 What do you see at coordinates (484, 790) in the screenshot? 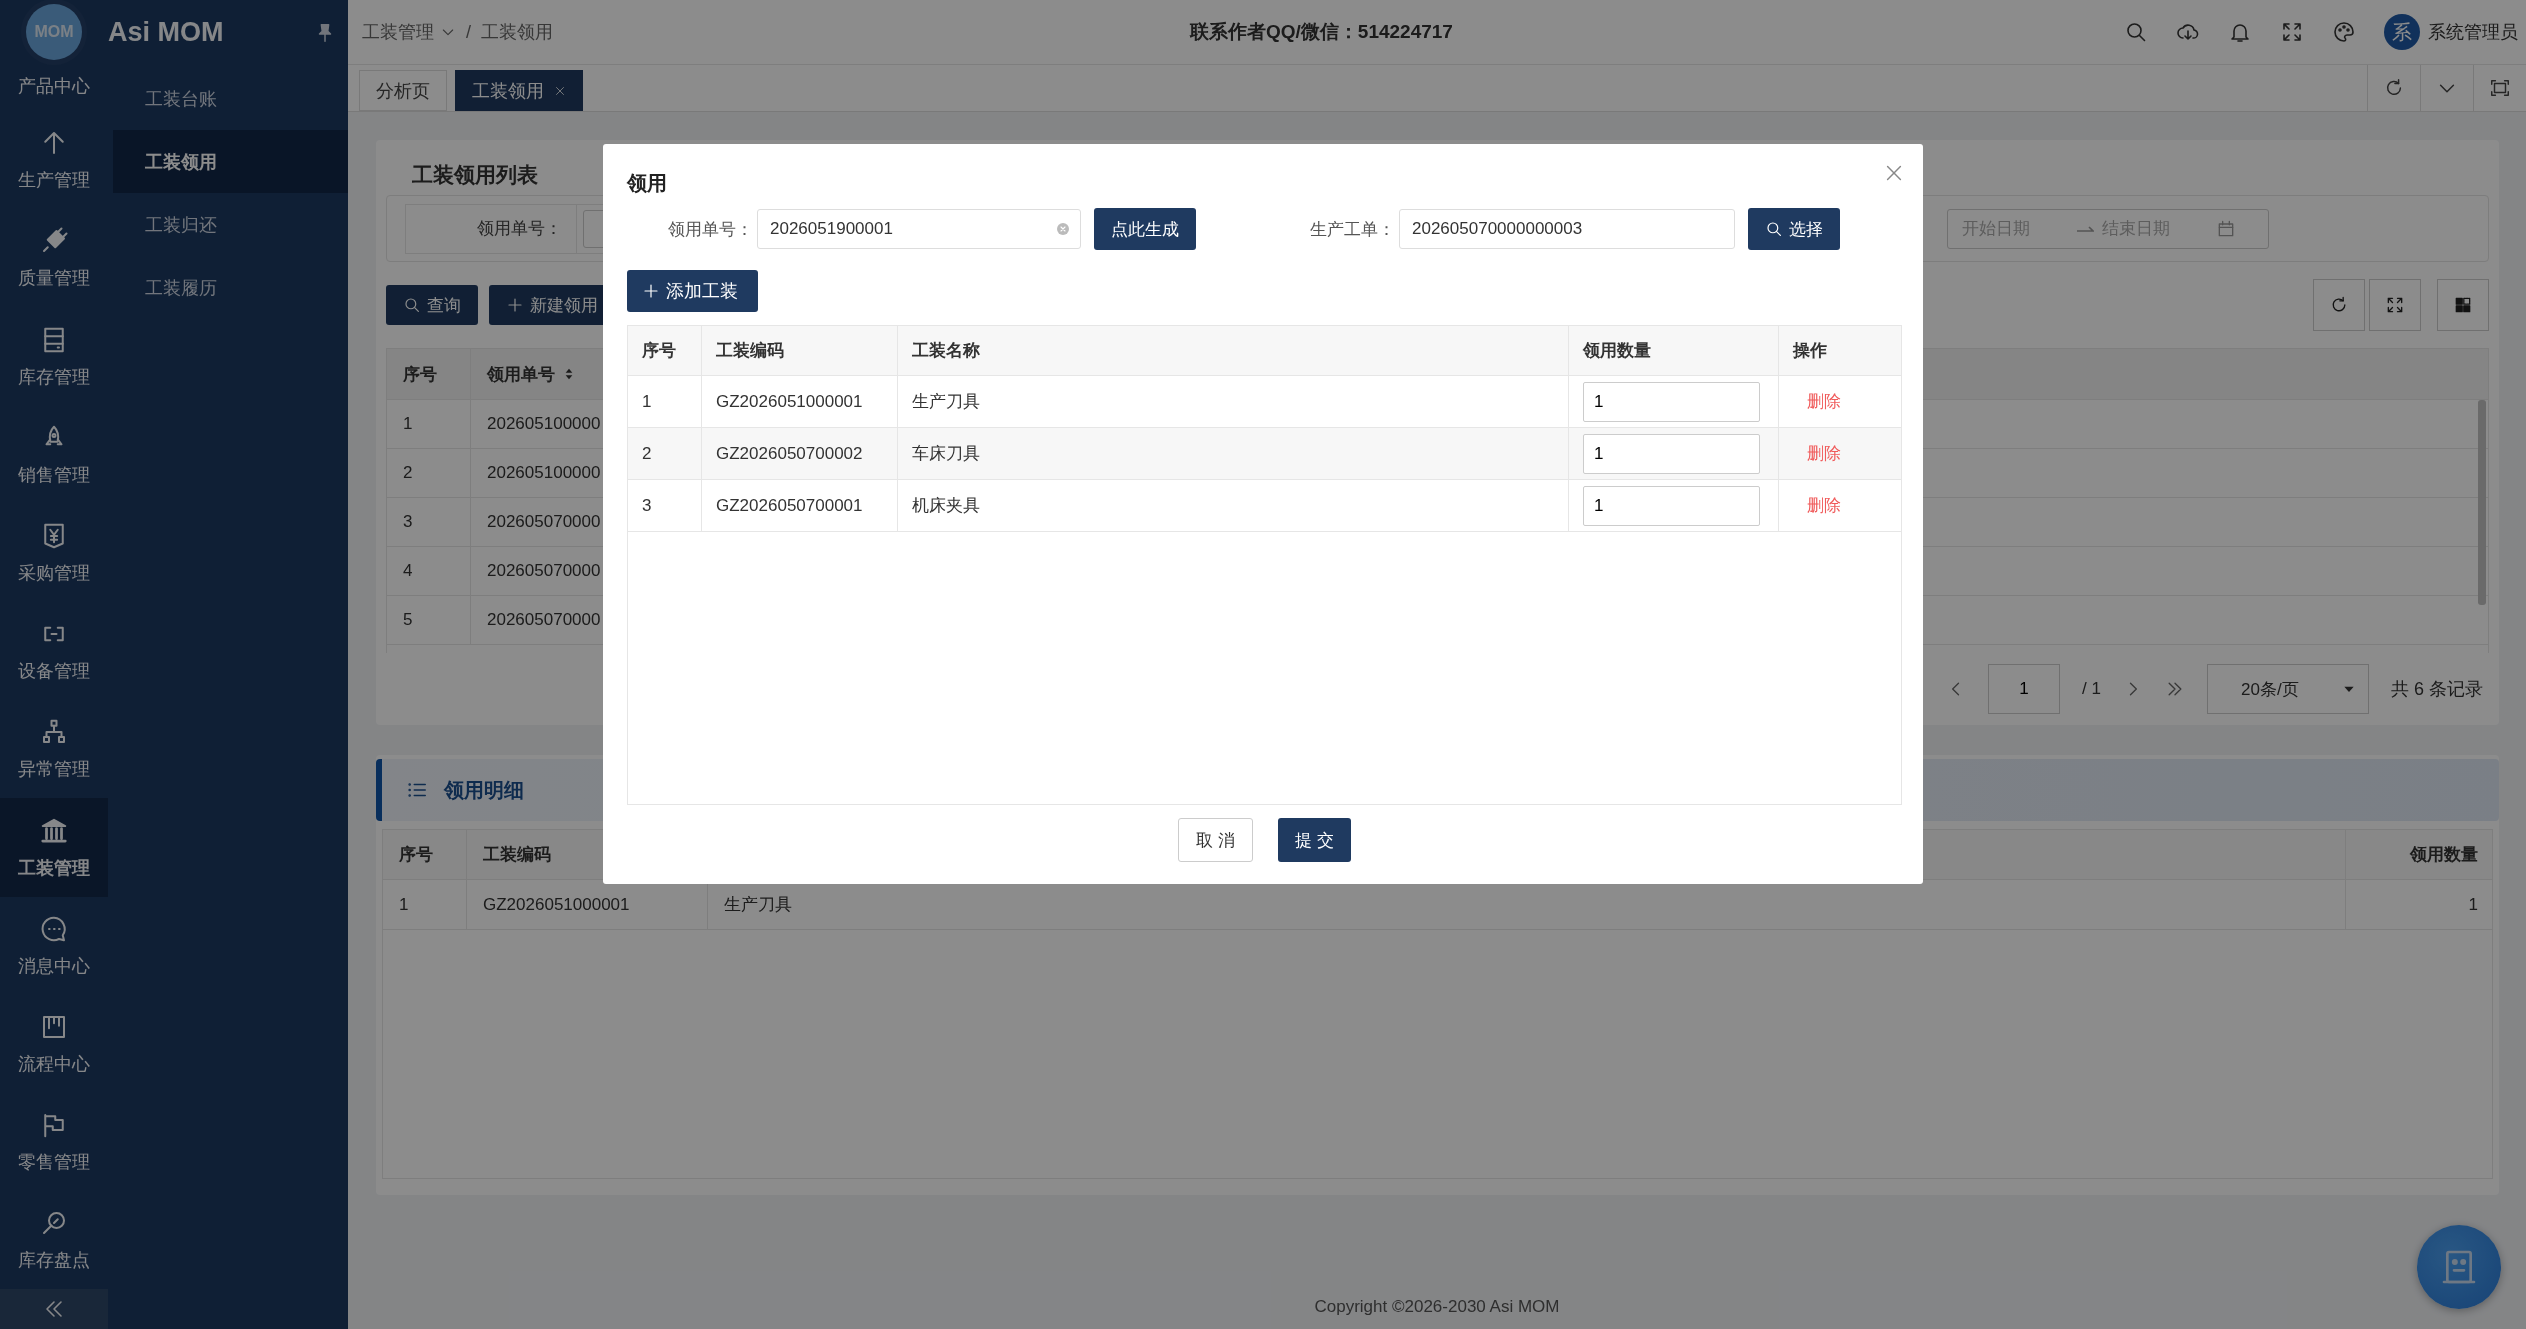
I see `section-title: 领用明细` at bounding box center [484, 790].